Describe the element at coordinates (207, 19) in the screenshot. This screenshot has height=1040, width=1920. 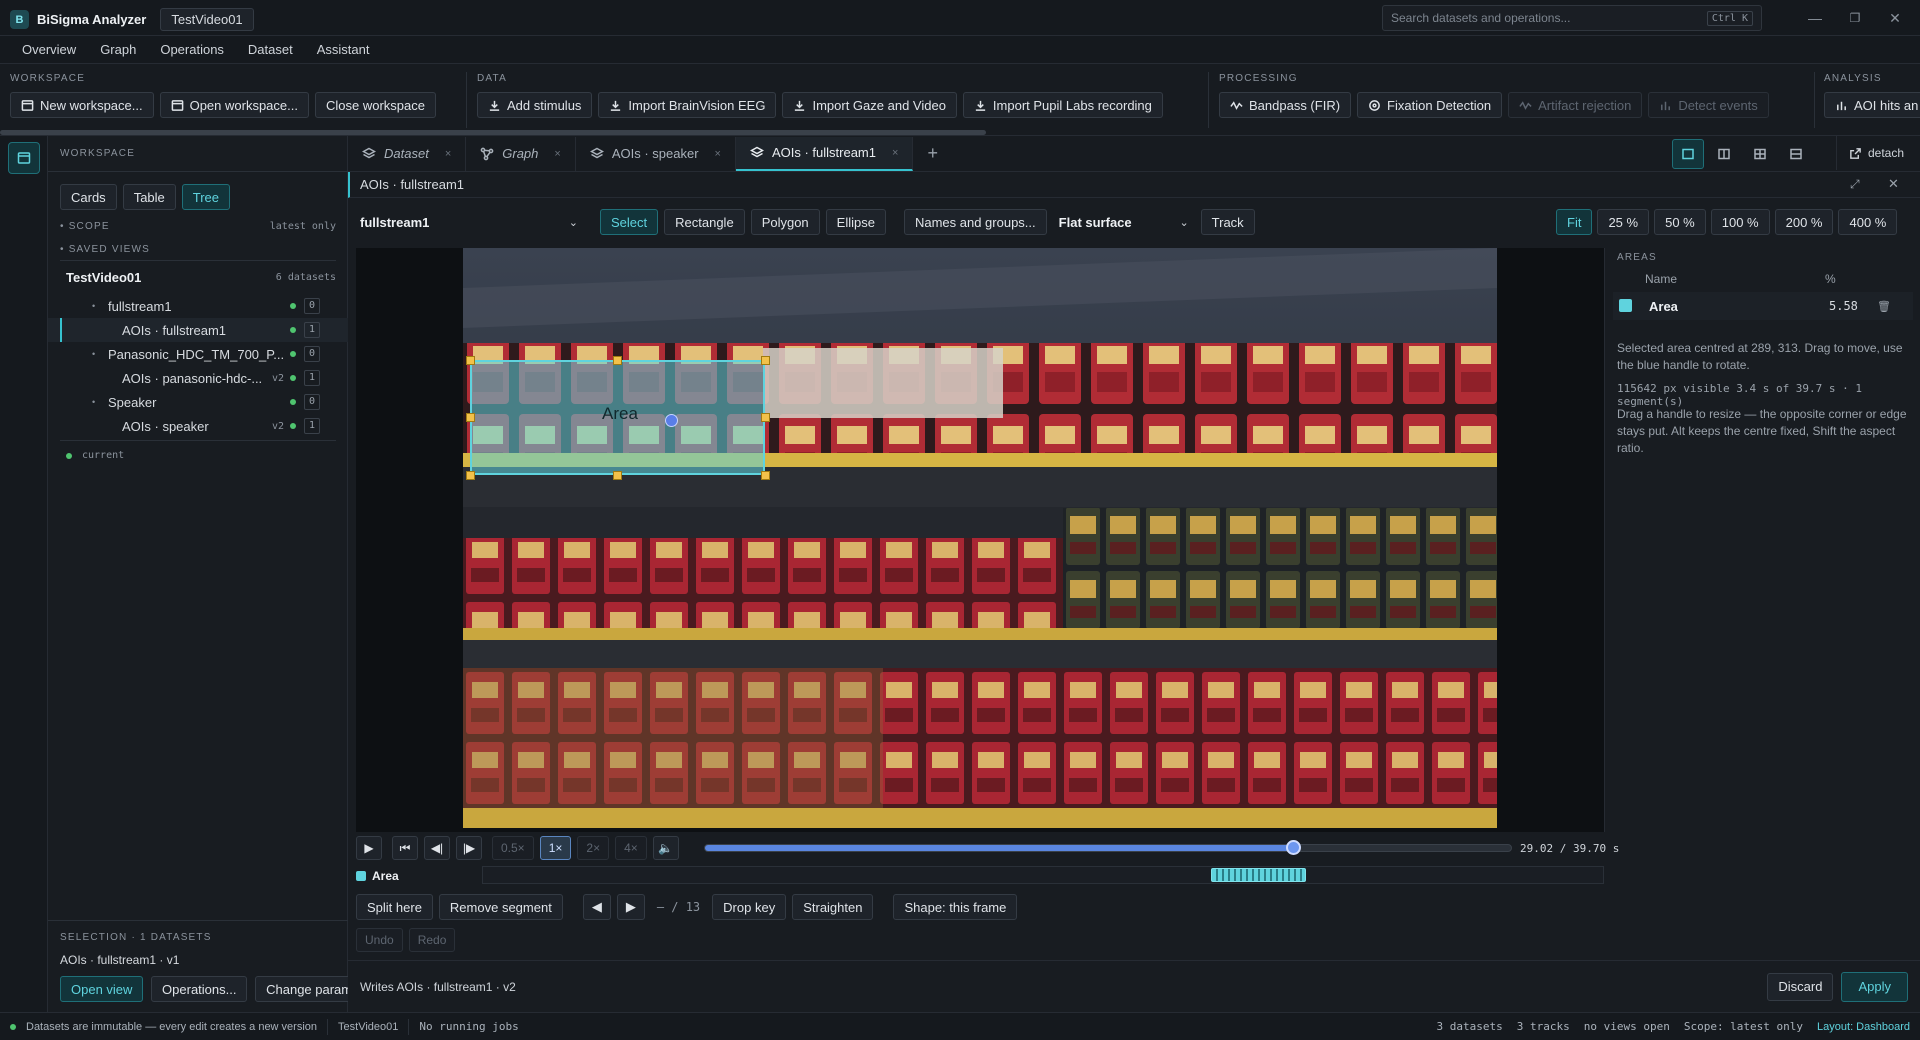
I see `project-name: TestVideo01` at that location.